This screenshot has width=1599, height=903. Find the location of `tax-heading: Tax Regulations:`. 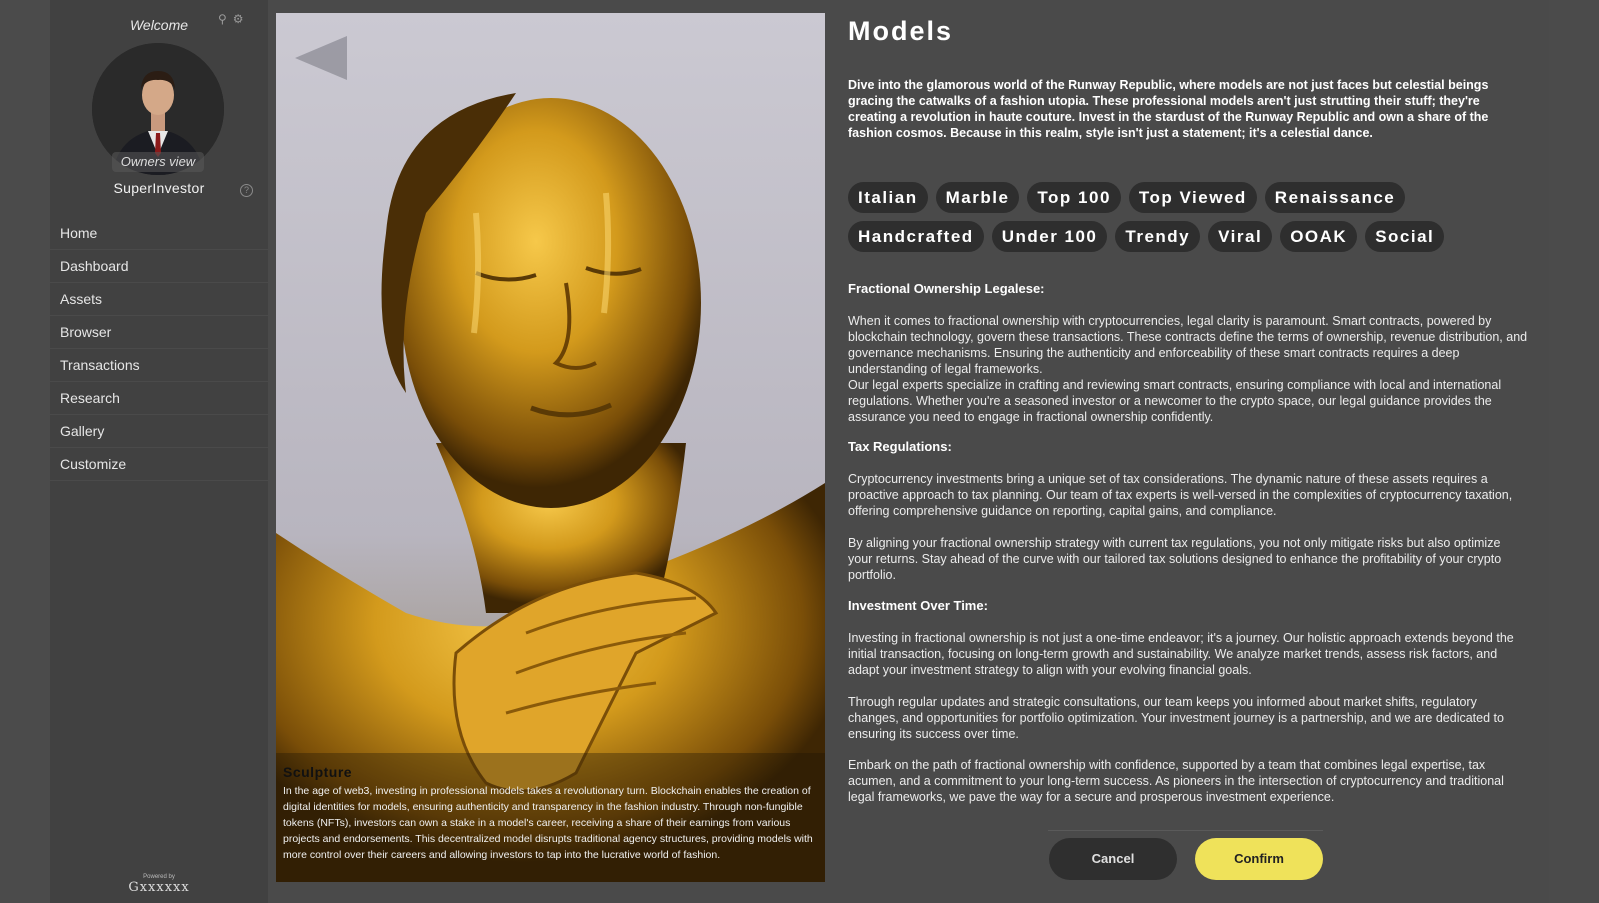

tax-heading: Tax Regulations: is located at coordinates (900, 446).